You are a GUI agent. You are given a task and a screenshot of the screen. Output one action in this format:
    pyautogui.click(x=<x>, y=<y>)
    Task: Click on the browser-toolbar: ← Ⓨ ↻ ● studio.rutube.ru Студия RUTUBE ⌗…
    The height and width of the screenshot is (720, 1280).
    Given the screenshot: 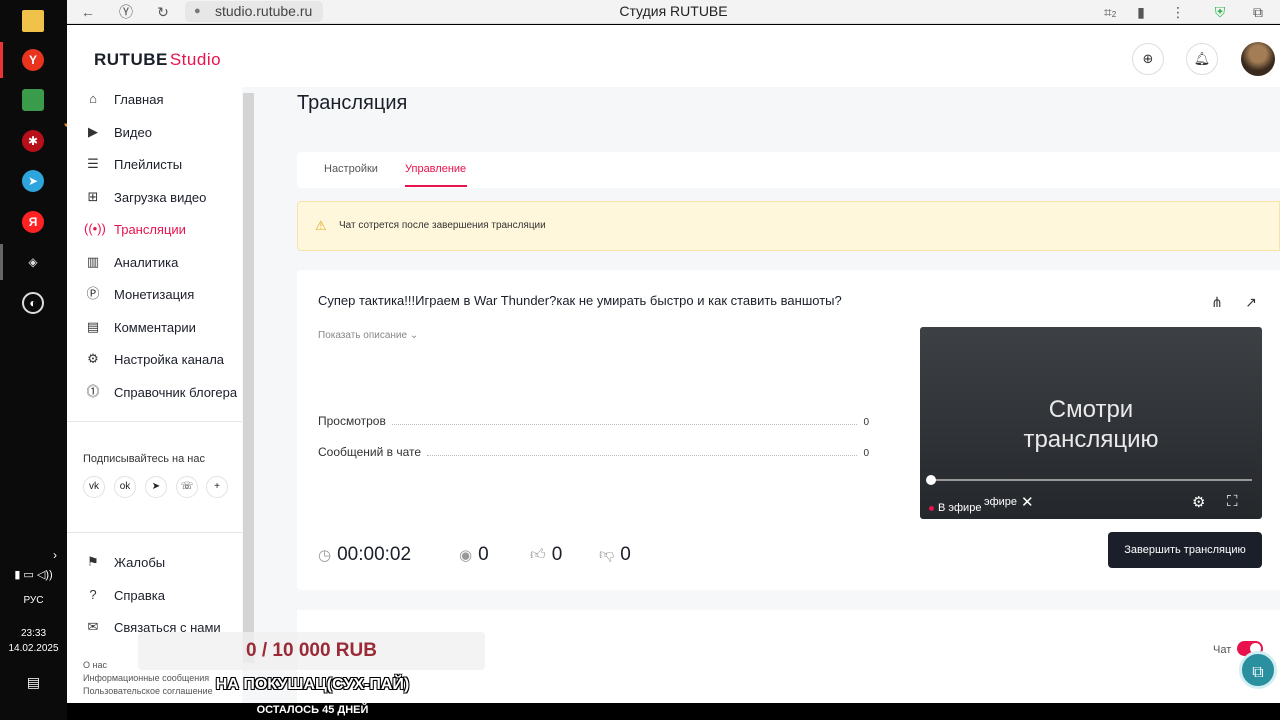 What is the action you would take?
    pyautogui.click(x=673, y=12)
    